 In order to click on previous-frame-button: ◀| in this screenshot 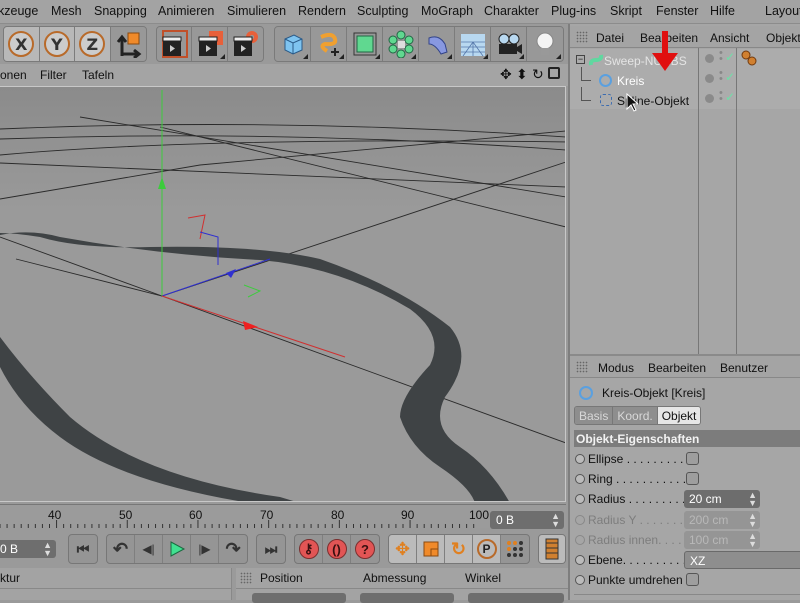, I will do `click(149, 549)`.